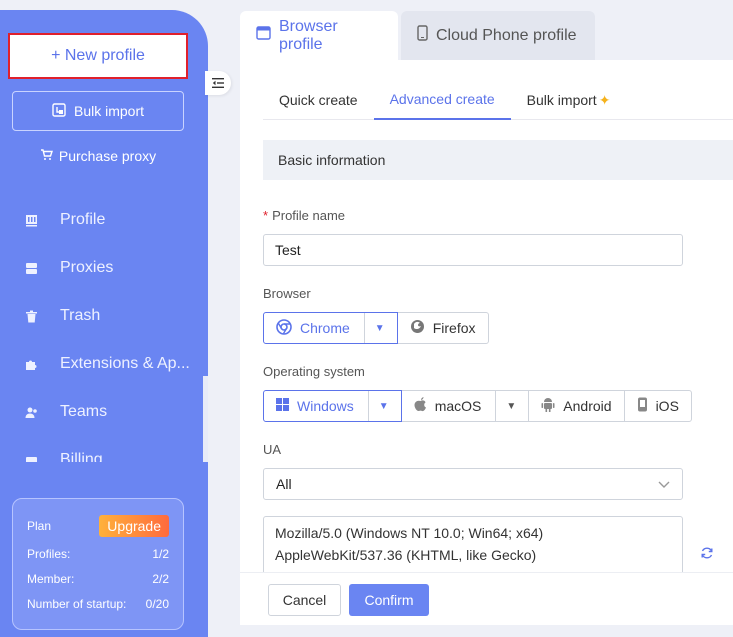 The image size is (733, 637). I want to click on new-profile-button: + New profile, so click(98, 56).